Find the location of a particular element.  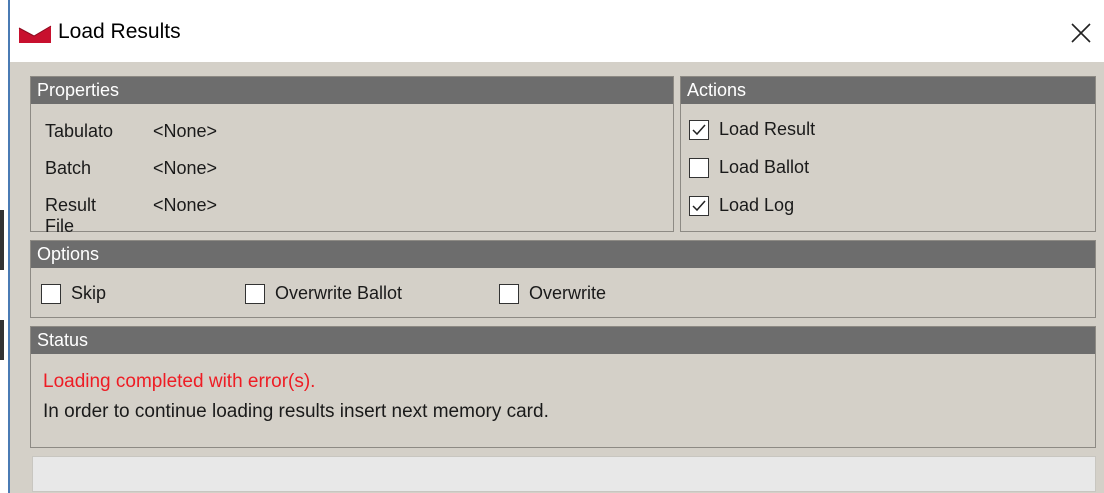

property-label: Batch is located at coordinates (68, 168).